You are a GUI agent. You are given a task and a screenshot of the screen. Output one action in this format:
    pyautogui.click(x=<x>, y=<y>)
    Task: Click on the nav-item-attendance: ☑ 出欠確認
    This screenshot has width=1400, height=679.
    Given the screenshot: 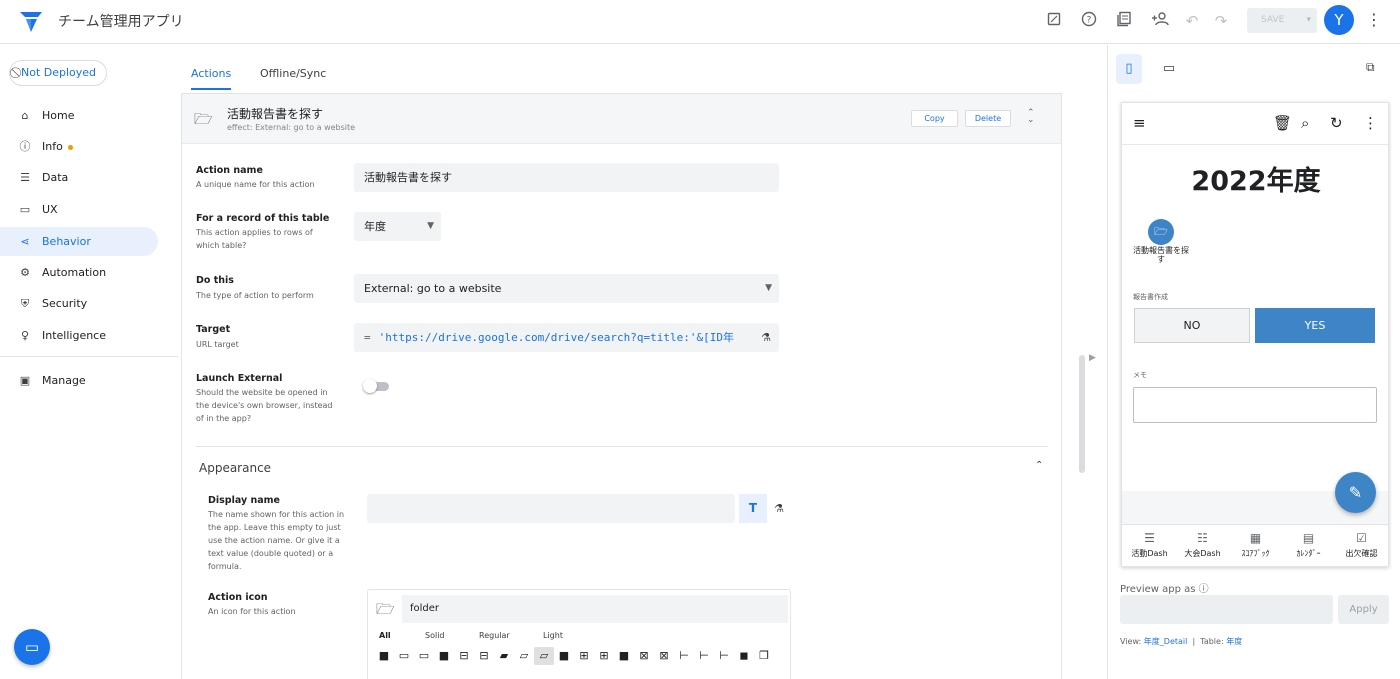 What is the action you would take?
    pyautogui.click(x=1361, y=545)
    